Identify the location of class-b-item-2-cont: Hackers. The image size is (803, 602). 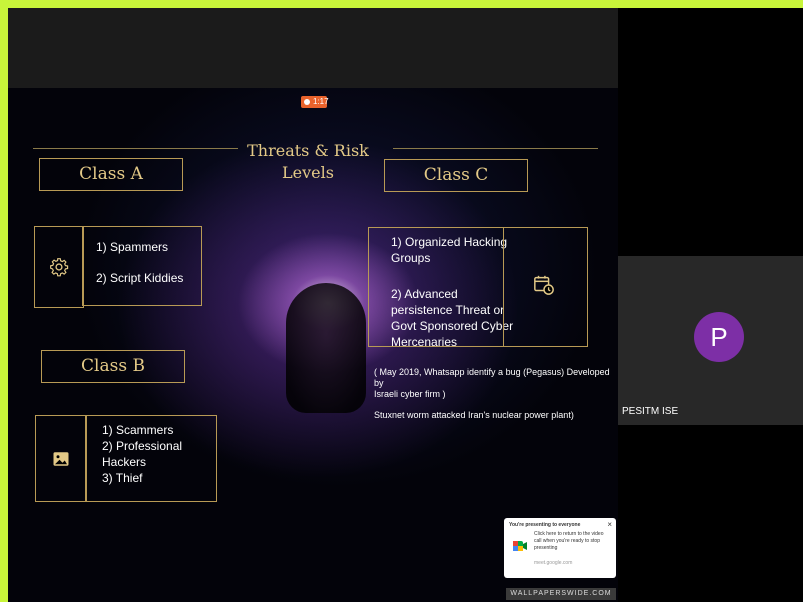
(124, 462).